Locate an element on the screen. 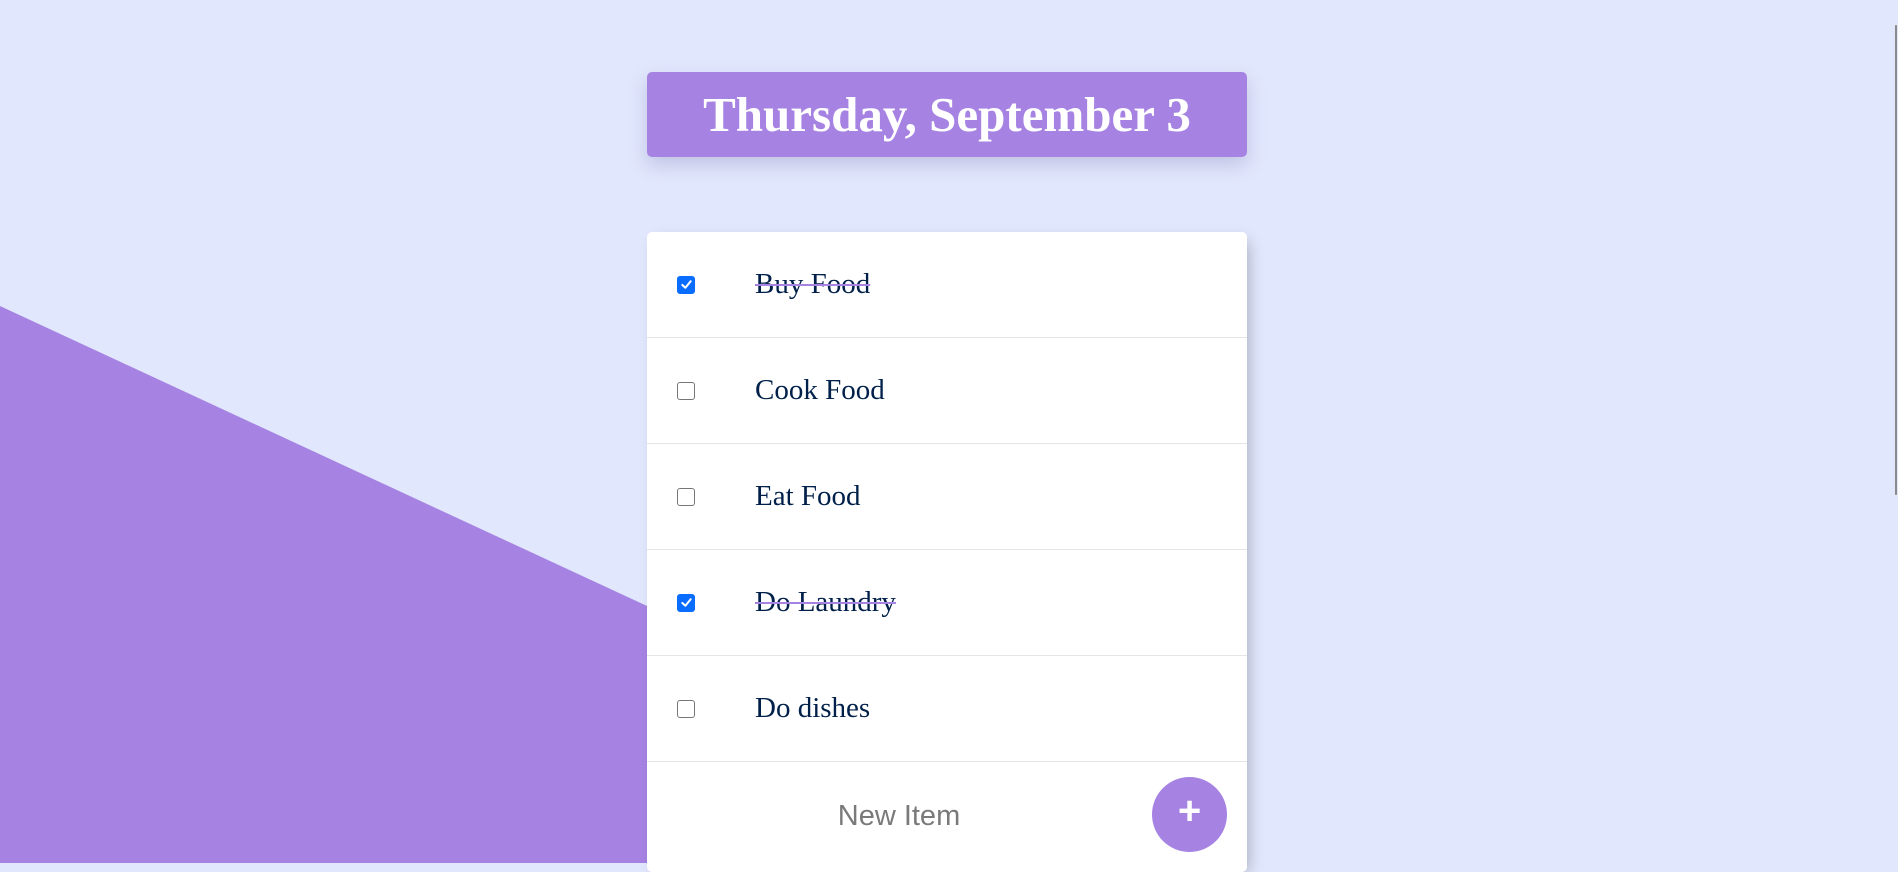  todo-item-label: Do dishes is located at coordinates (813, 708).